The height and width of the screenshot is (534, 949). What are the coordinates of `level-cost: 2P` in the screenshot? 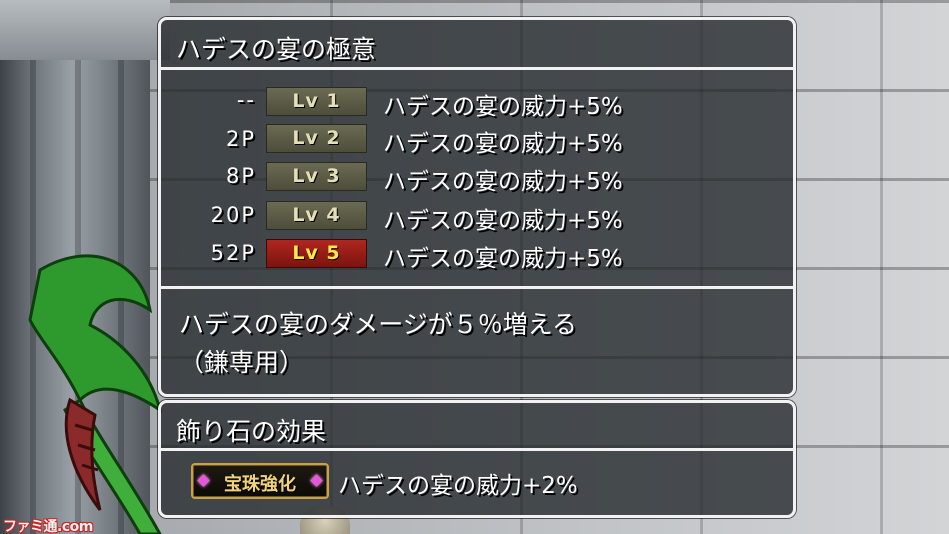 It's located at (240, 139).